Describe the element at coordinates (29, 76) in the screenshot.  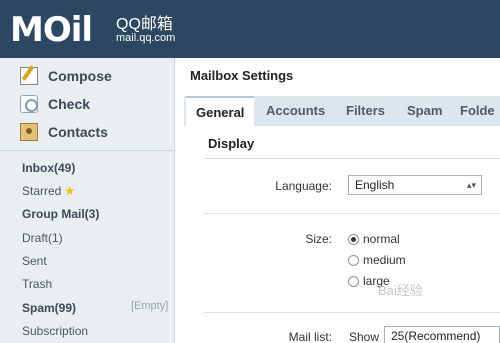
I see `compose-icon` at that location.